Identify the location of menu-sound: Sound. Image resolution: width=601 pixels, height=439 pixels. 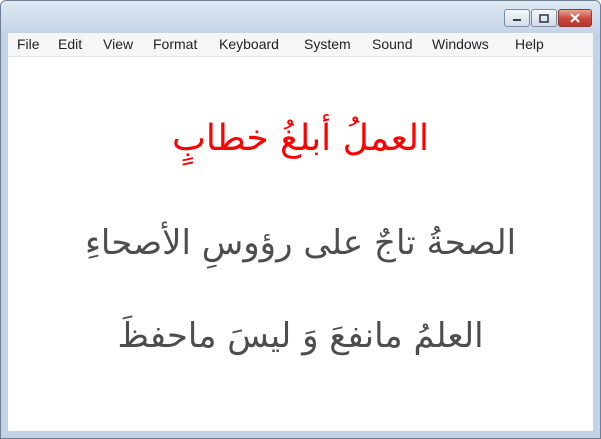
(392, 44).